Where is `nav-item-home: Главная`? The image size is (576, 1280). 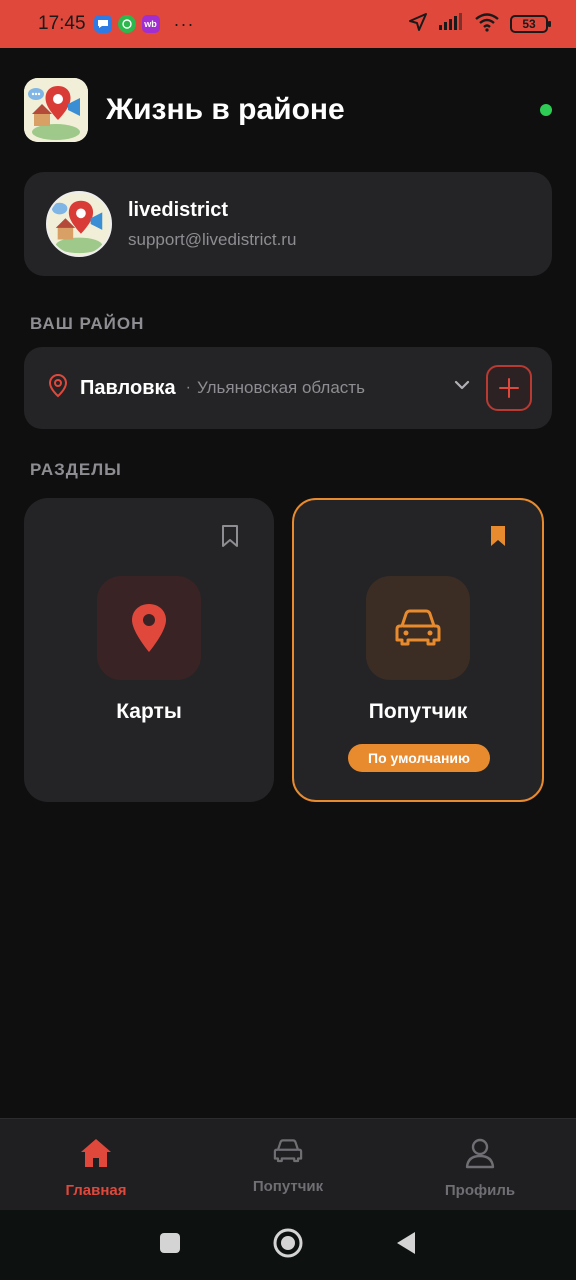
nav-item-home: Главная is located at coordinates (96, 1164).